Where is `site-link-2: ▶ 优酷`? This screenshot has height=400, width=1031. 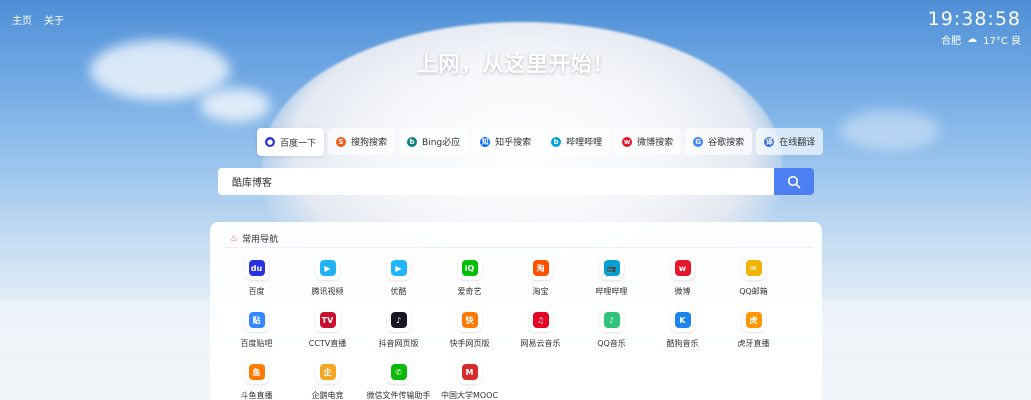 site-link-2: ▶ 优酷 is located at coordinates (398, 276).